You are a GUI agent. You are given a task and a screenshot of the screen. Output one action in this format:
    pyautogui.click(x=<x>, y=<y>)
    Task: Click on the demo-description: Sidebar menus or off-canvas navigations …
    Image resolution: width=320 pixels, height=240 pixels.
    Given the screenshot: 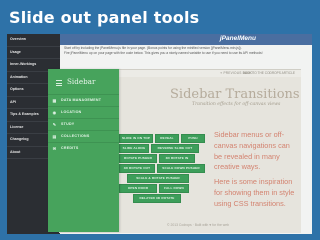 What is the action you would take?
    pyautogui.click(x=256, y=172)
    